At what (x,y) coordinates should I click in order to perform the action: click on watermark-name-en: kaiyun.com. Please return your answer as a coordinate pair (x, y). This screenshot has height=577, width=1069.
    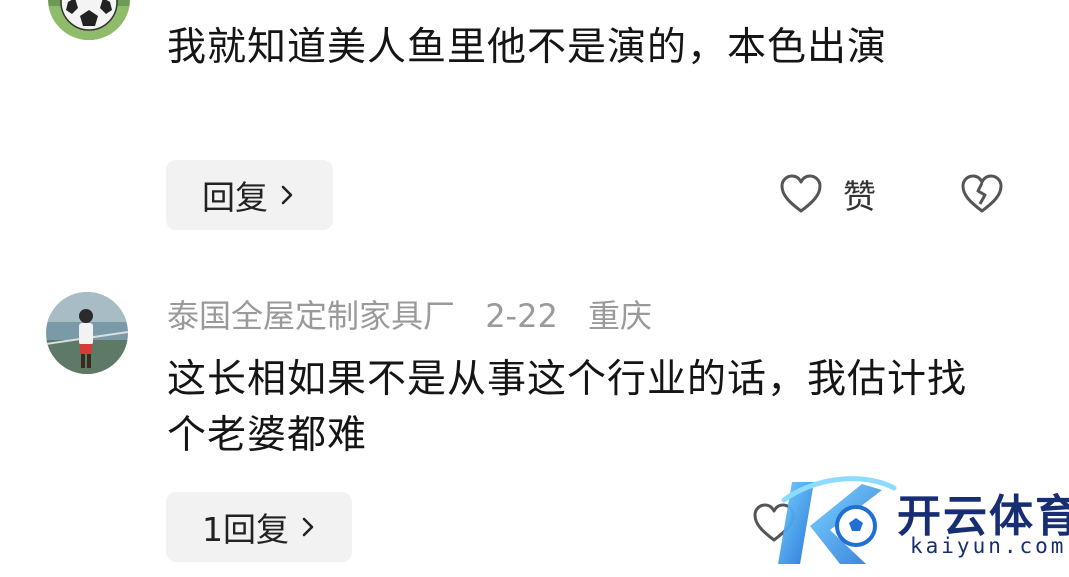
    Looking at the image, I should click on (988, 546).